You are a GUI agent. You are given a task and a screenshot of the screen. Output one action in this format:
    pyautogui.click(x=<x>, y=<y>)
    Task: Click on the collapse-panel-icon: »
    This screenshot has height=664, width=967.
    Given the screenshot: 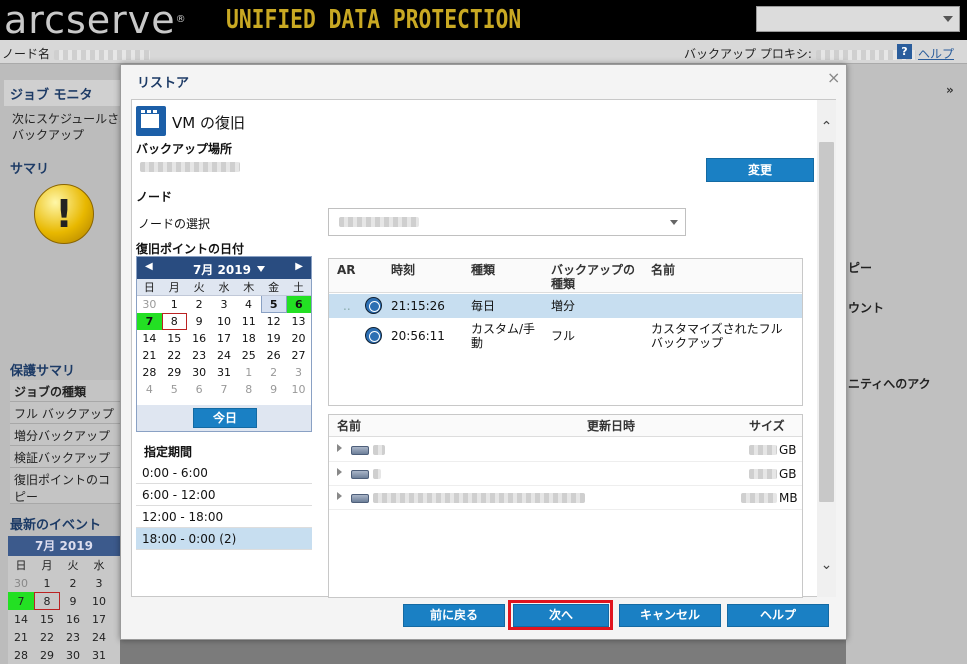 What is the action you would take?
    pyautogui.click(x=950, y=90)
    